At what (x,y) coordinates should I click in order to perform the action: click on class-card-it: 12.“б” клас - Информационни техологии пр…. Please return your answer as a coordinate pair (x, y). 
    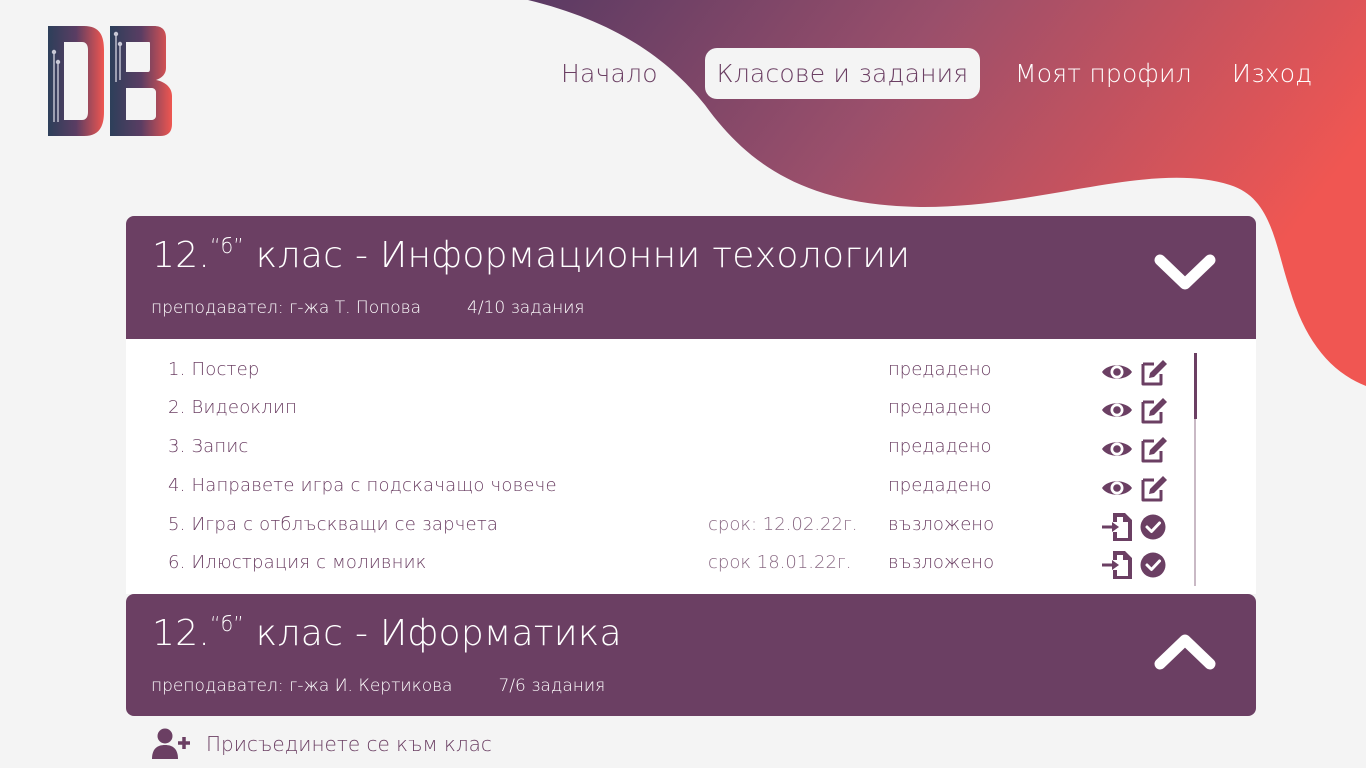
    Looking at the image, I should click on (691, 277).